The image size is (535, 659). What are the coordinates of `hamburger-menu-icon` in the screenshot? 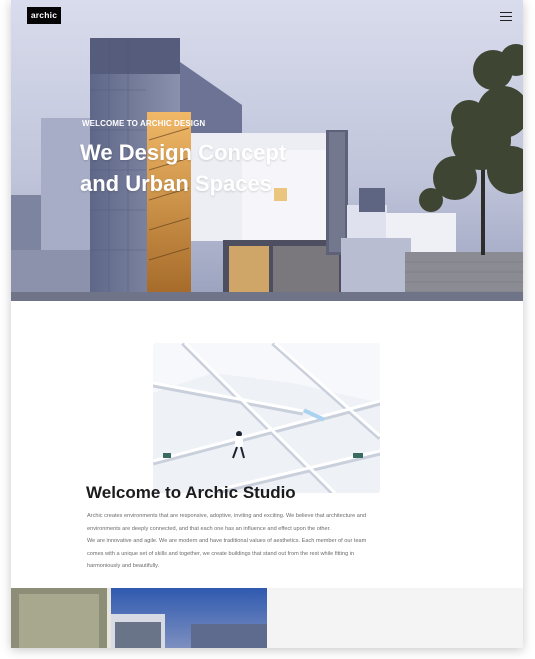 It's located at (506, 16).